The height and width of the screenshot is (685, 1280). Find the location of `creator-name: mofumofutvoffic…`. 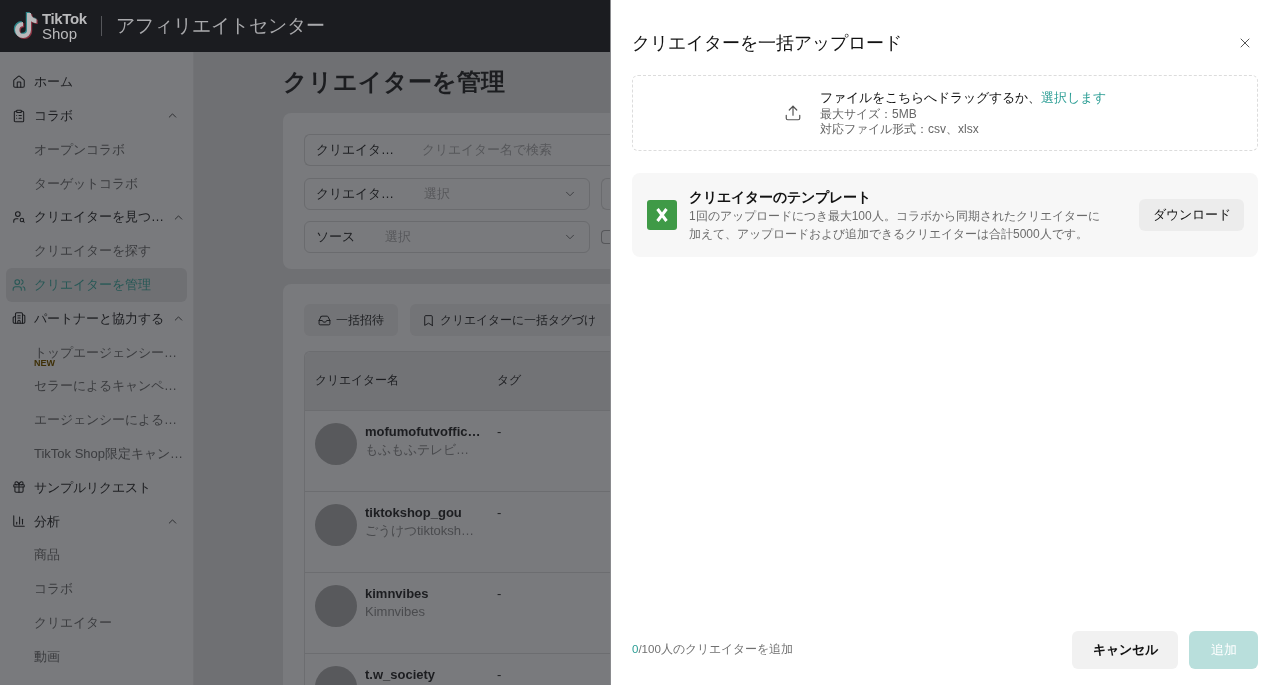

creator-name: mofumofutvoffic… is located at coordinates (423, 432).